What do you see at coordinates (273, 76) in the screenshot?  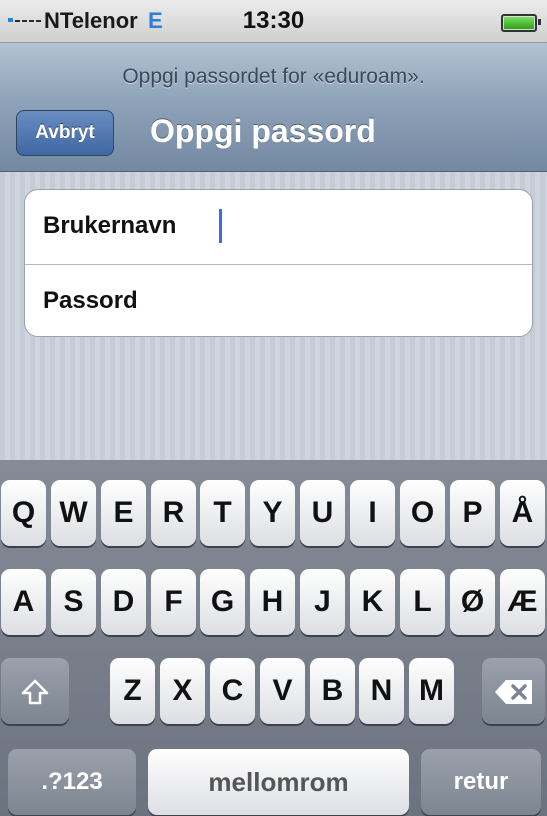 I see `password-prompt: Oppgi passordet for «eduroam».` at bounding box center [273, 76].